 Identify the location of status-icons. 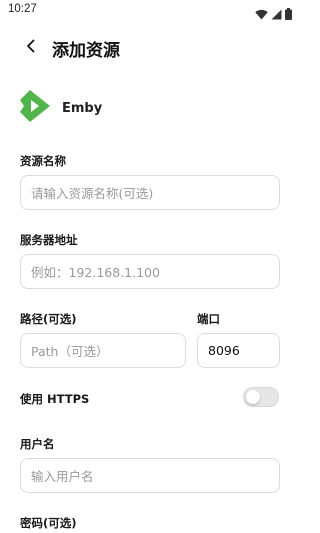
(273, 14).